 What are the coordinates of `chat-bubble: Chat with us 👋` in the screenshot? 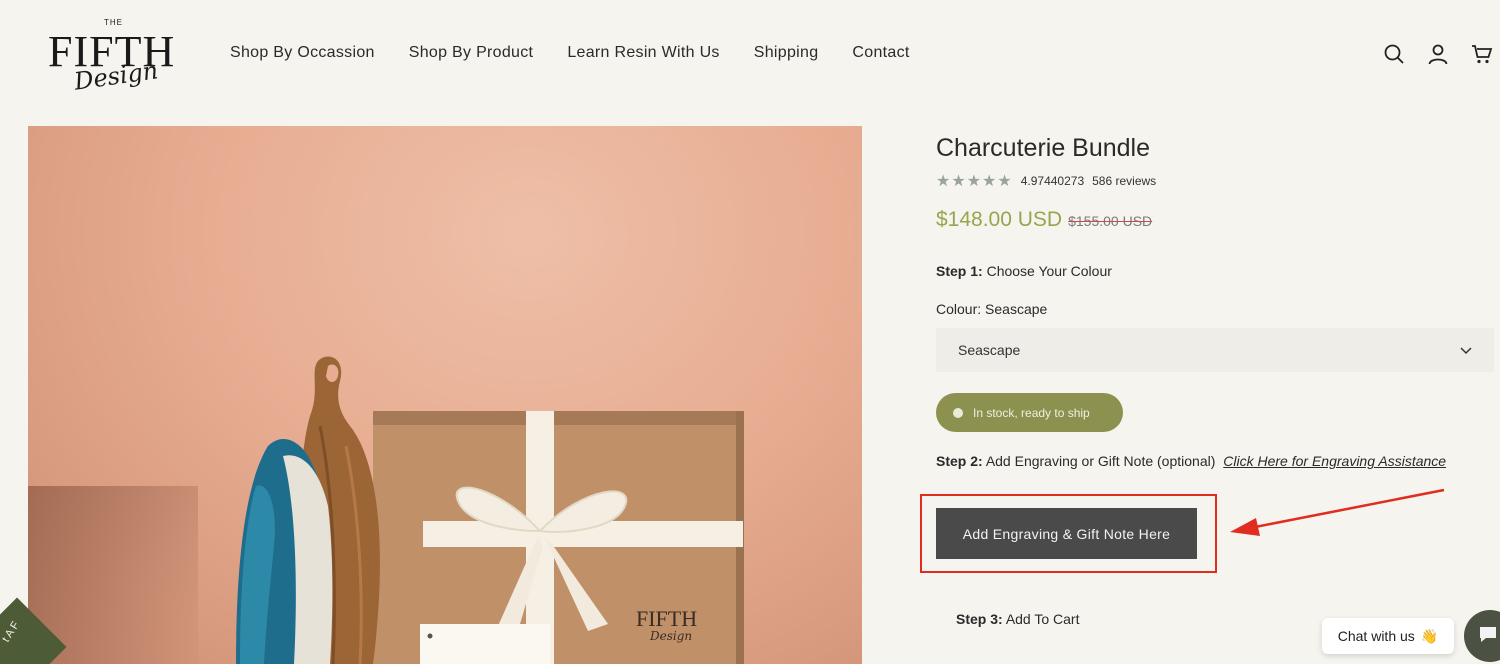 It's located at (1388, 636).